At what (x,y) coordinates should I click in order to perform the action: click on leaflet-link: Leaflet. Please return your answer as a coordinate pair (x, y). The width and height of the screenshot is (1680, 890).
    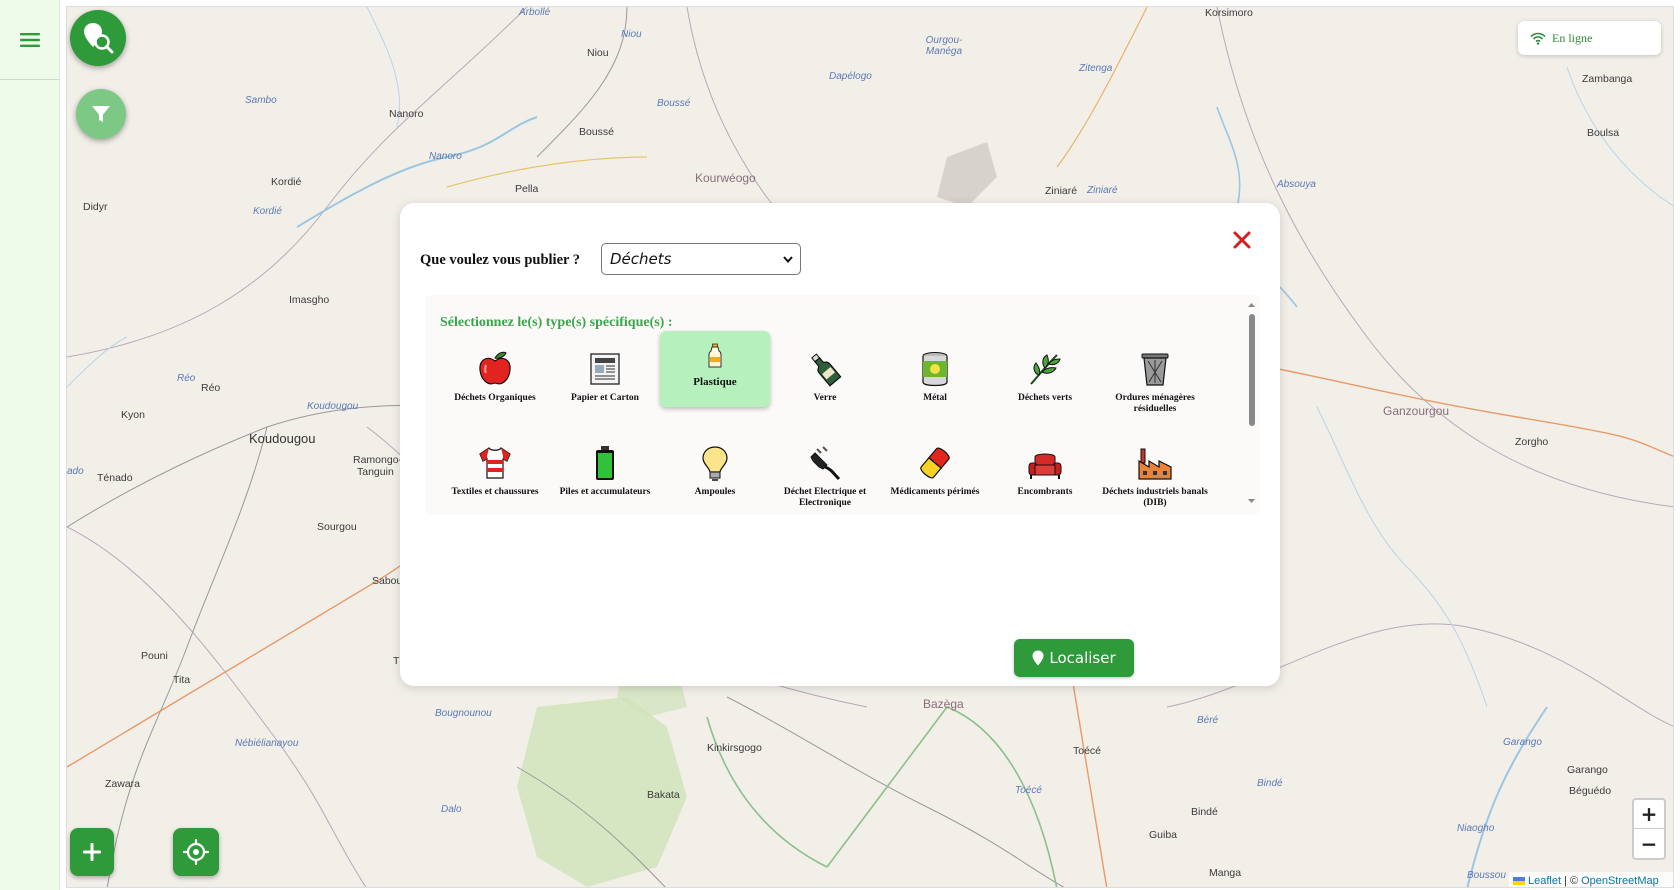
    Looking at the image, I should click on (1544, 881).